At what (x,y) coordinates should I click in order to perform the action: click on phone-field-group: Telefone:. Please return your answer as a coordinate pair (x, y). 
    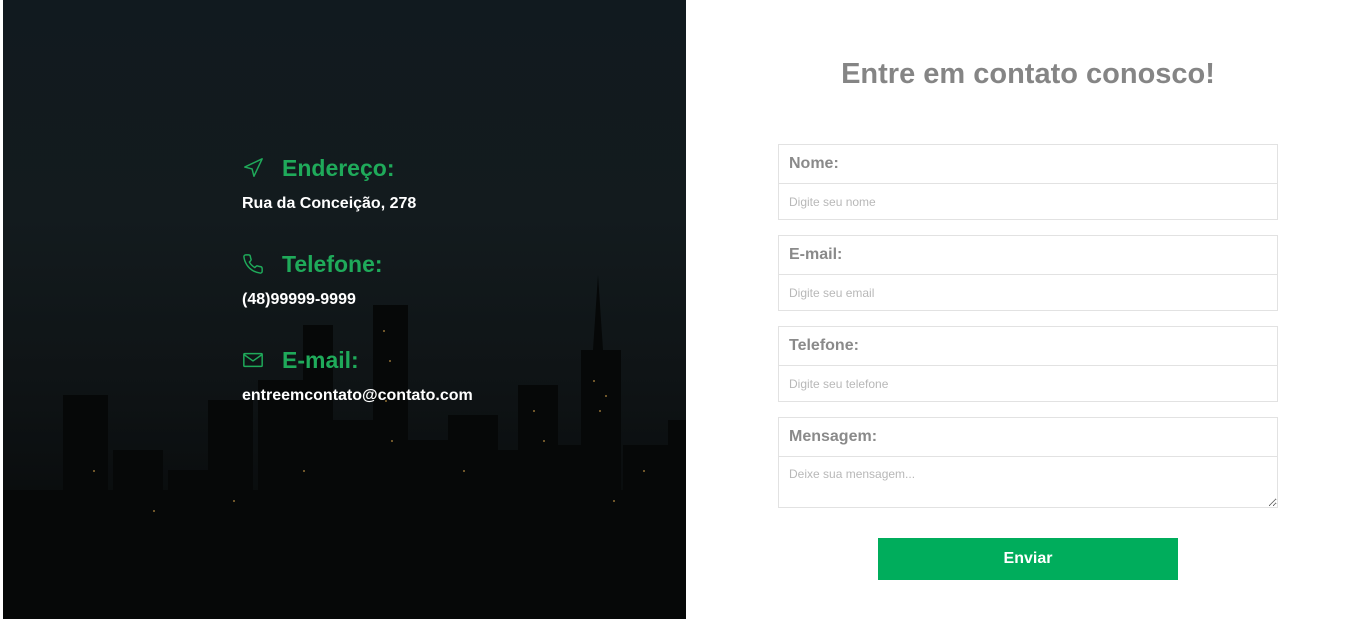
    Looking at the image, I should click on (1028, 364).